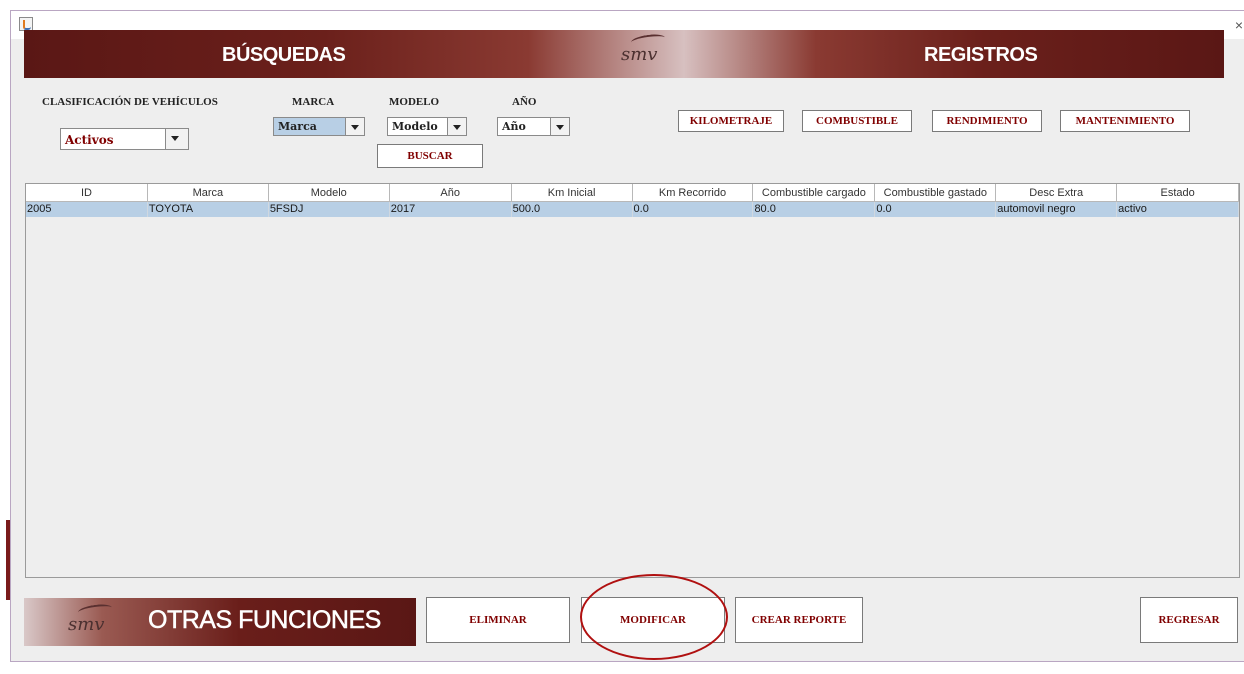 This screenshot has width=1244, height=674. I want to click on brand-label: MARCA, so click(313, 102).